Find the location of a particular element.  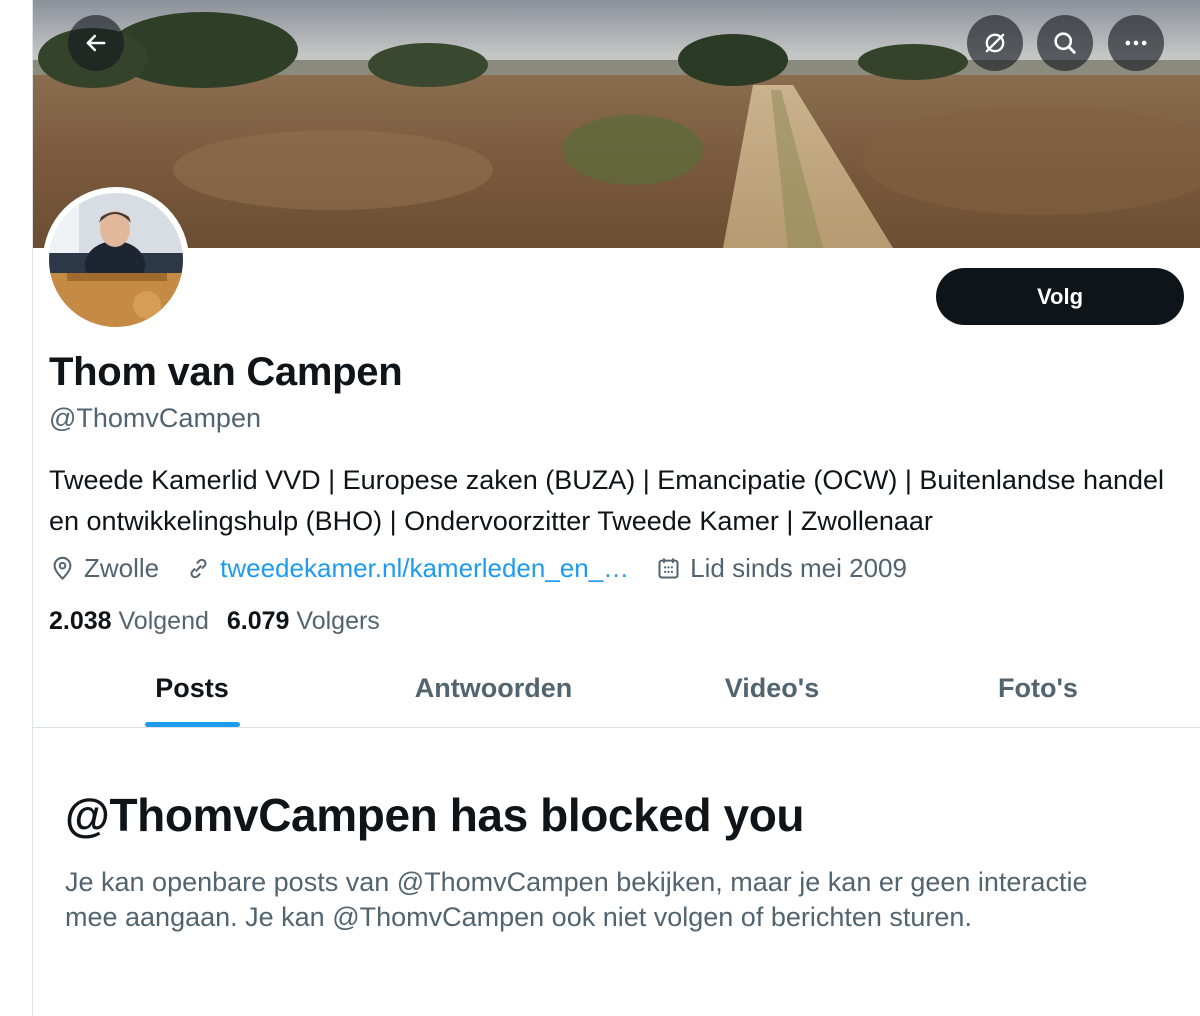

link-icon is located at coordinates (198, 568).